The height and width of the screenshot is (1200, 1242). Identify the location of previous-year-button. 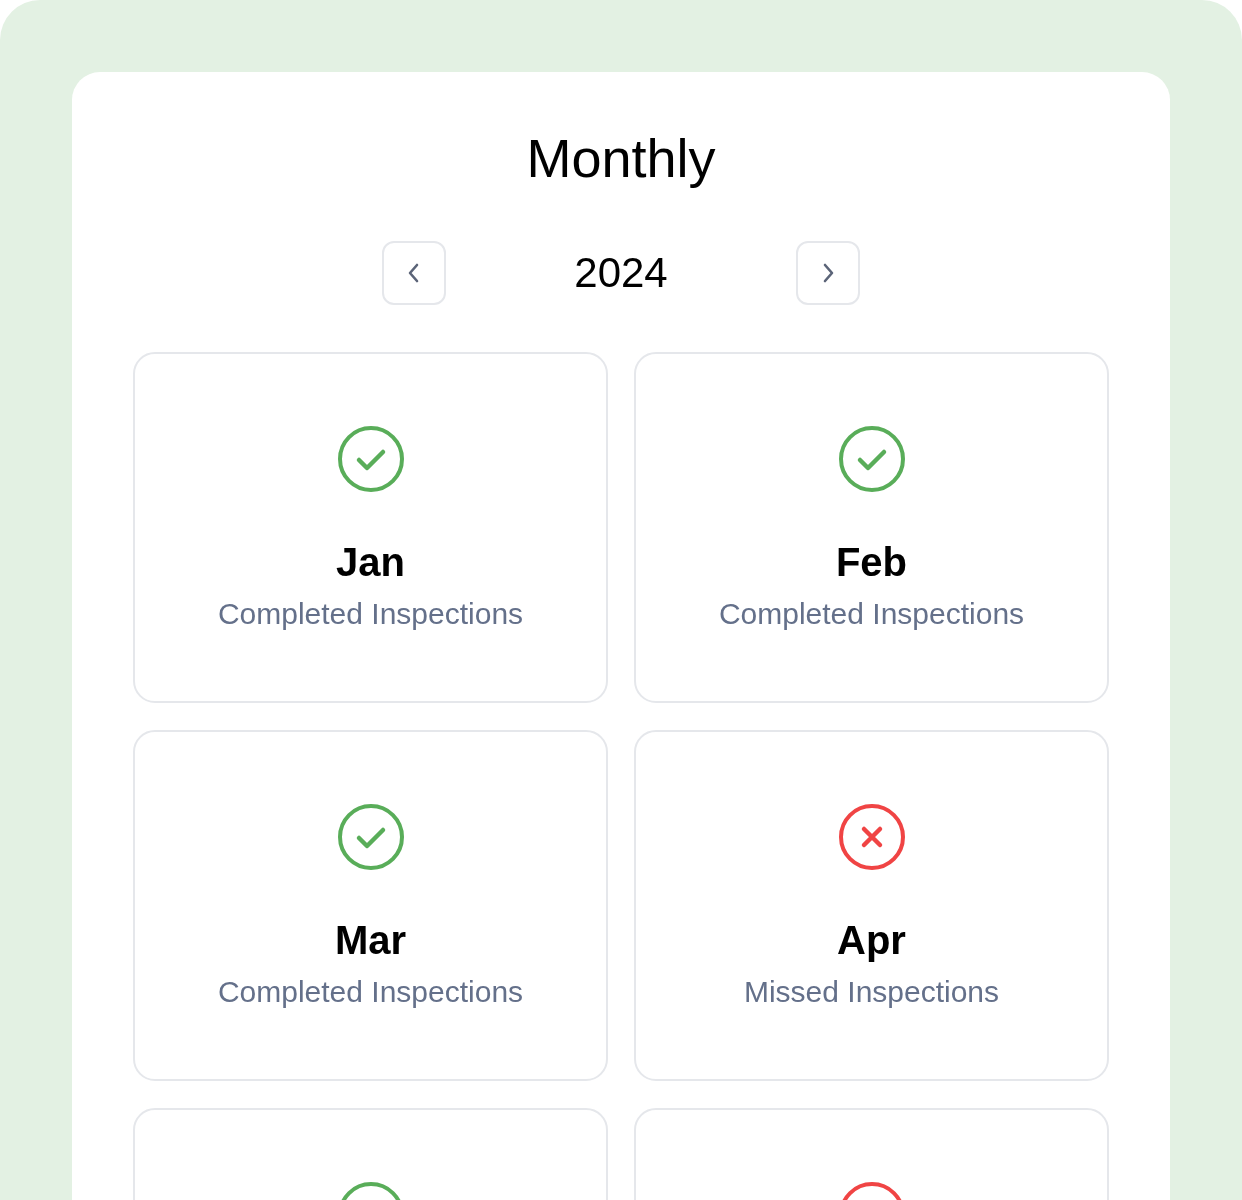
(414, 273).